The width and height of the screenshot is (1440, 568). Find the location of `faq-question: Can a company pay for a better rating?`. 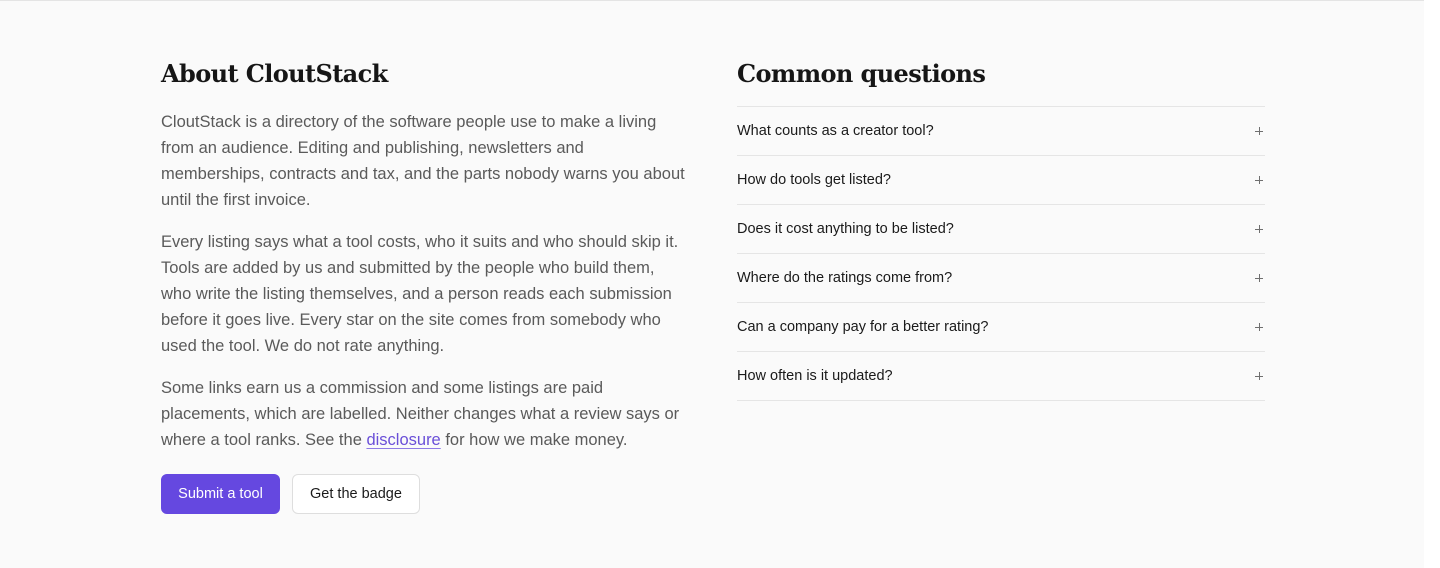

faq-question: Can a company pay for a better rating? is located at coordinates (863, 327).